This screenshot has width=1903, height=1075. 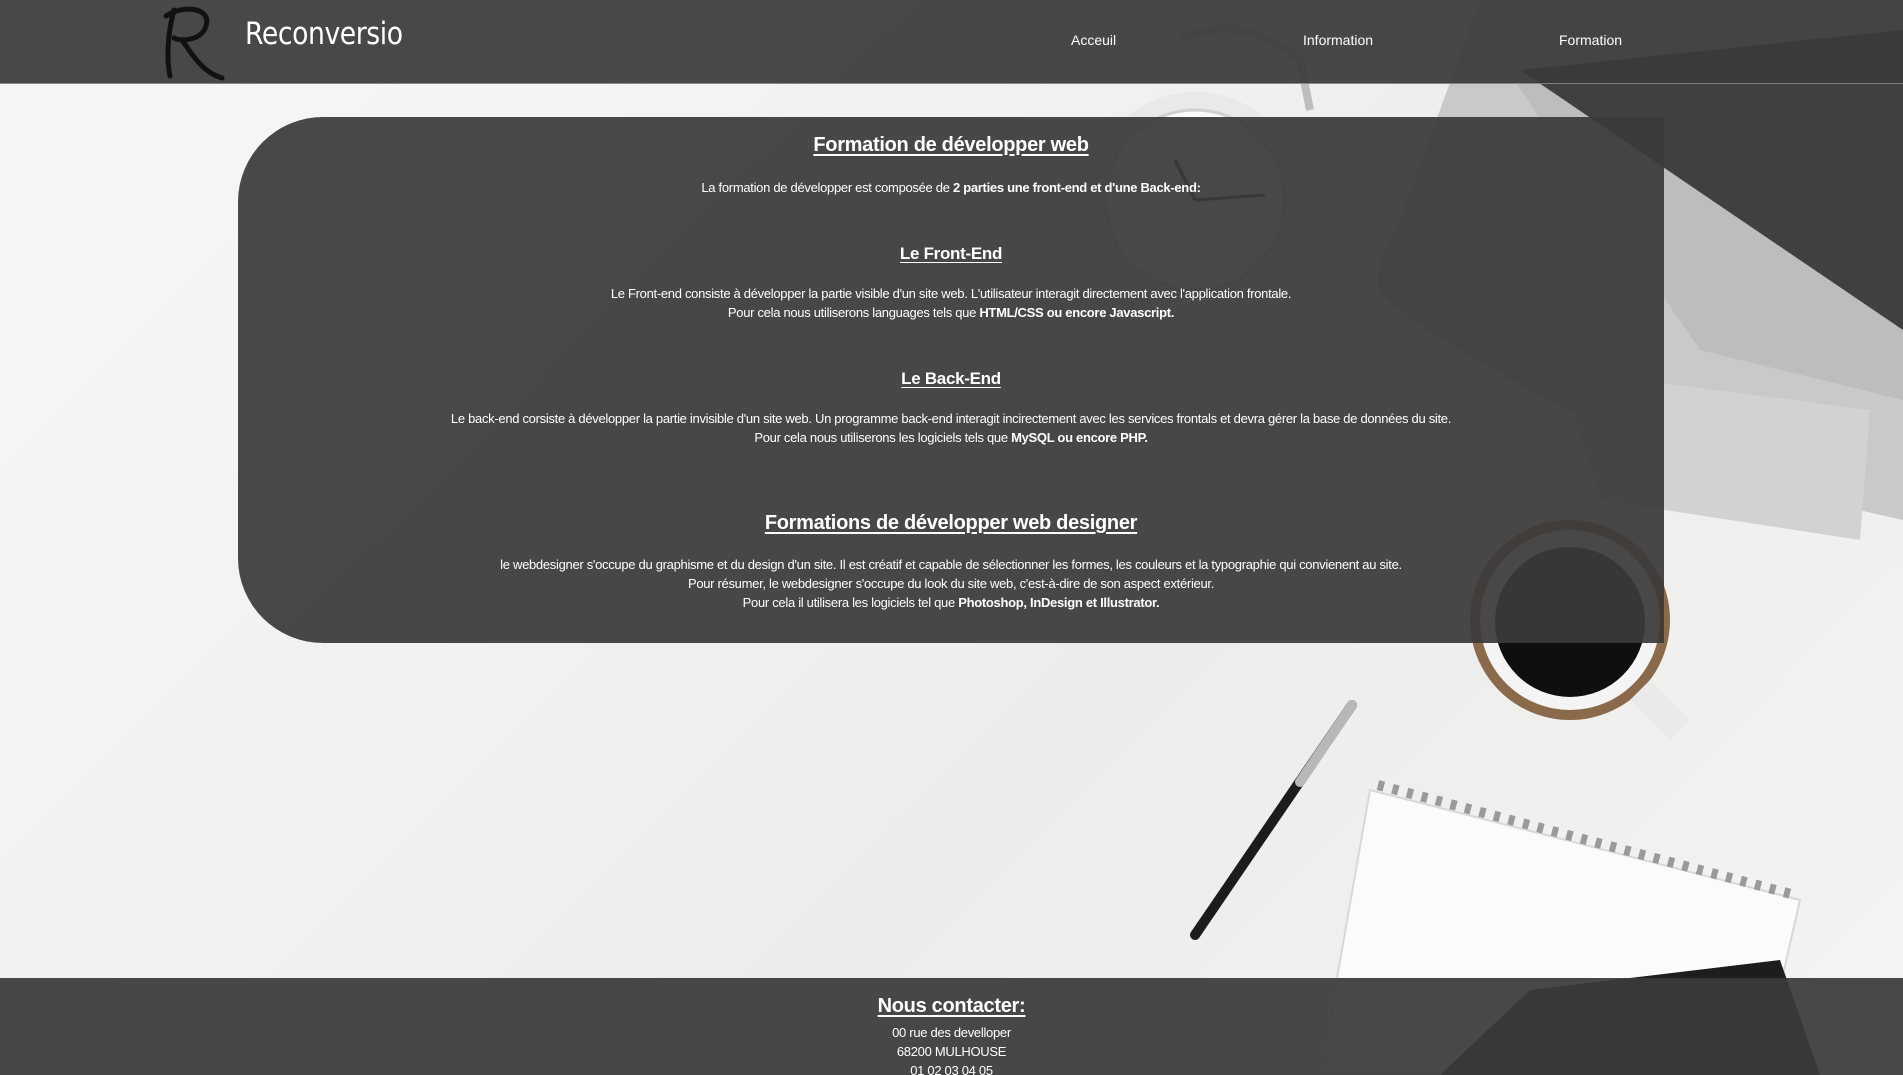 I want to click on page-title: Formation de développer web, so click(x=951, y=145).